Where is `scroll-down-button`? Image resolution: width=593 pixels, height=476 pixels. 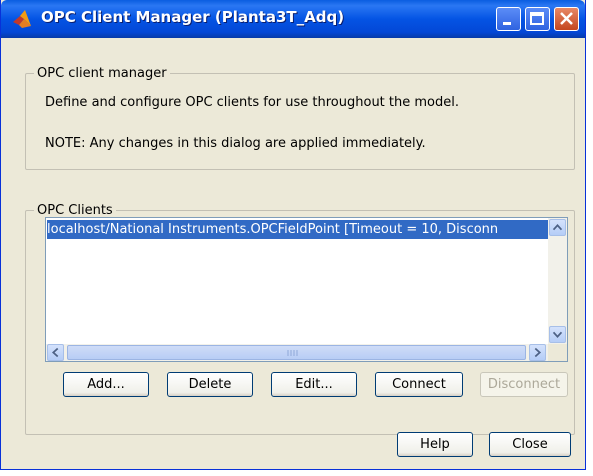 scroll-down-button is located at coordinates (557, 334).